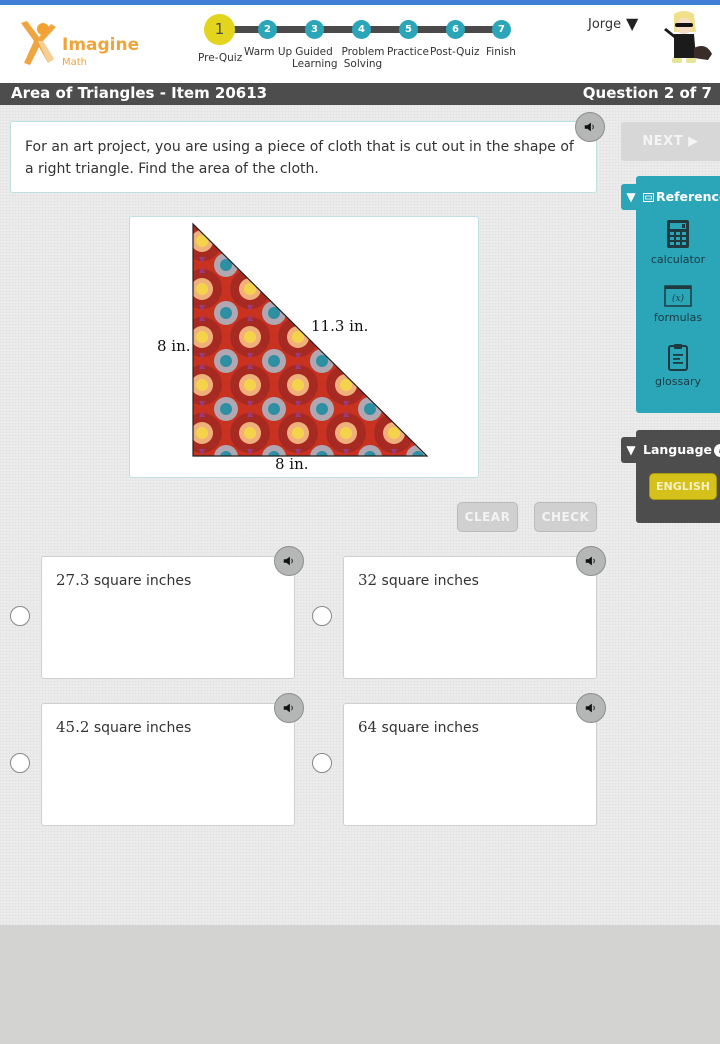 This screenshot has width=720, height=1044. What do you see at coordinates (20, 763) in the screenshot?
I see `answer-c-radio` at bounding box center [20, 763].